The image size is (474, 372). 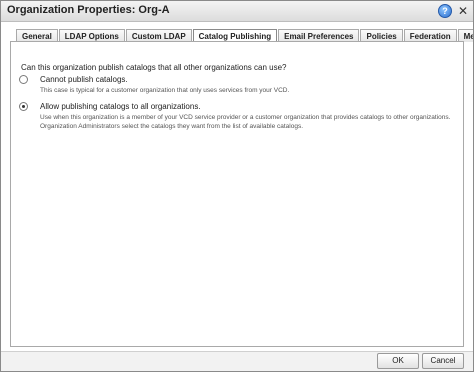 I want to click on dialog-titlebar: Organization Properties: Org-A ? ✕, so click(x=237, y=11).